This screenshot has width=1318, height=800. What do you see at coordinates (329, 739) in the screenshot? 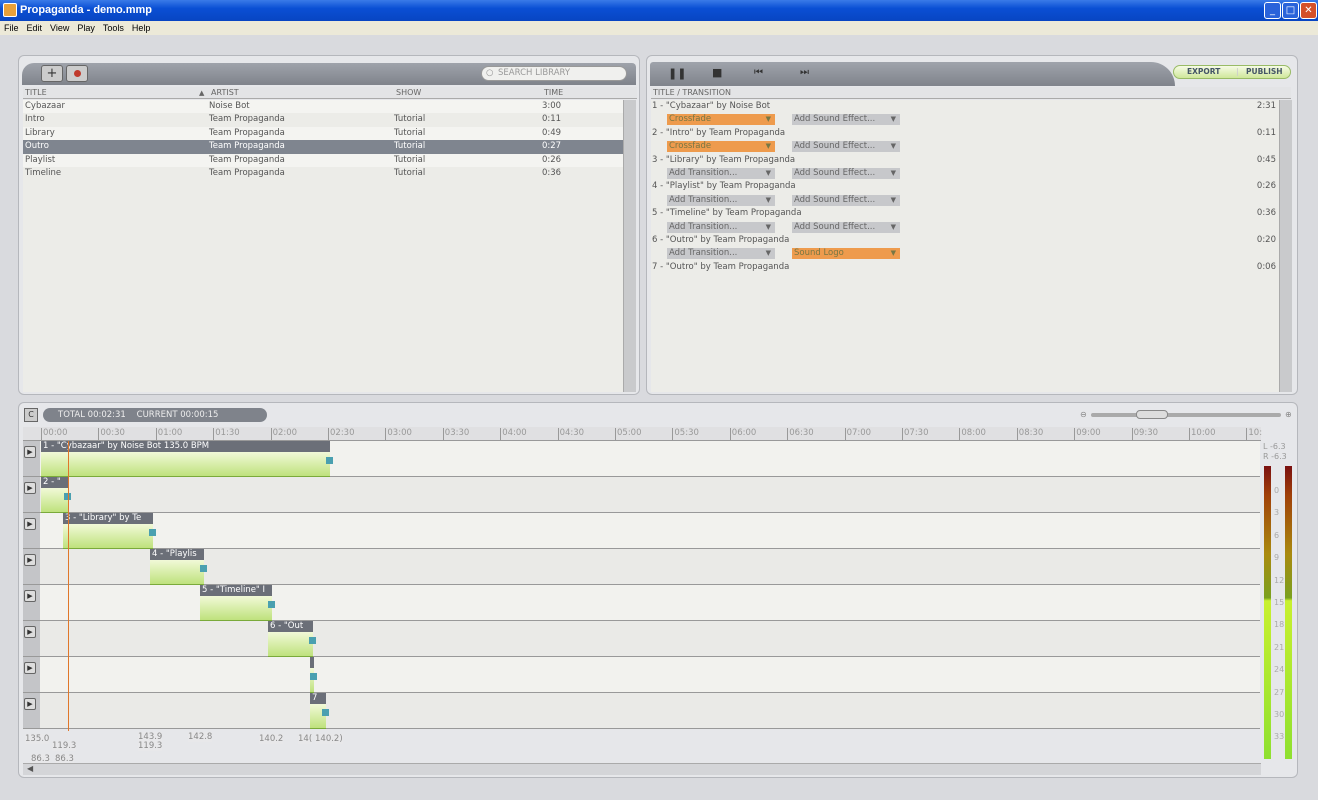
I see `bpm-label: 140.2)` at bounding box center [329, 739].